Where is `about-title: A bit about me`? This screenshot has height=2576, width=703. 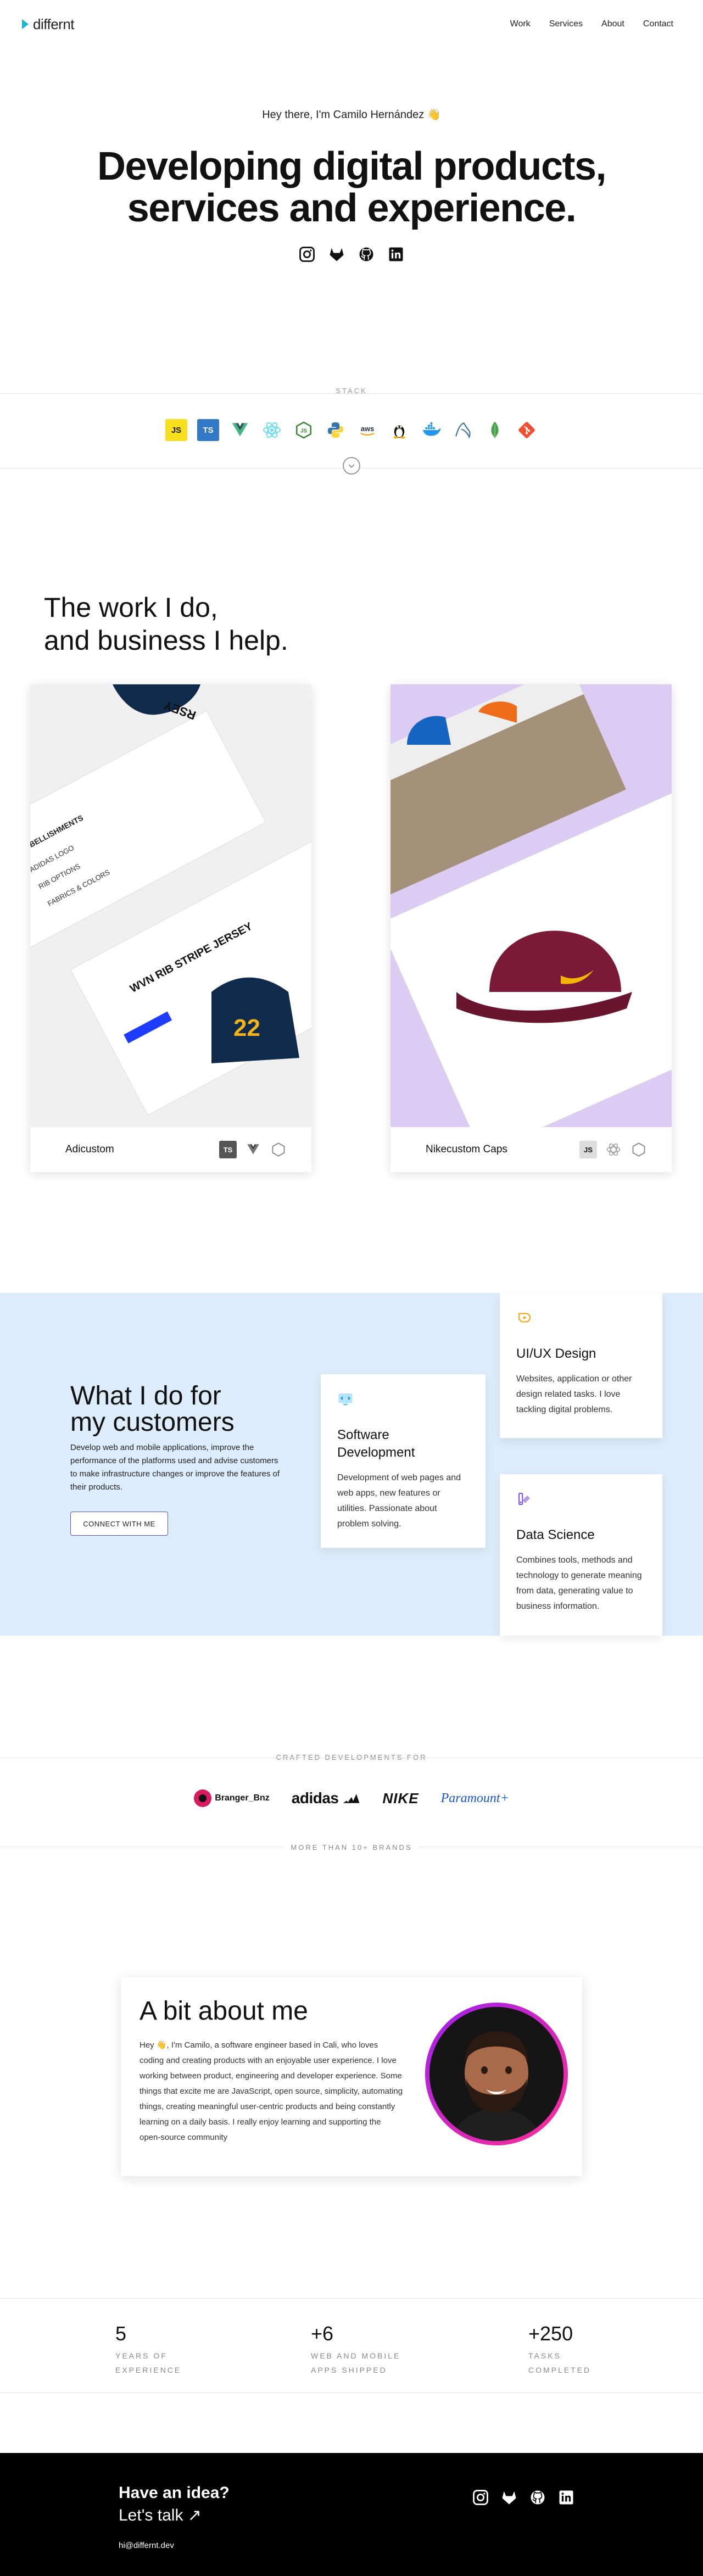
about-title: A bit about me is located at coordinates (224, 2011).